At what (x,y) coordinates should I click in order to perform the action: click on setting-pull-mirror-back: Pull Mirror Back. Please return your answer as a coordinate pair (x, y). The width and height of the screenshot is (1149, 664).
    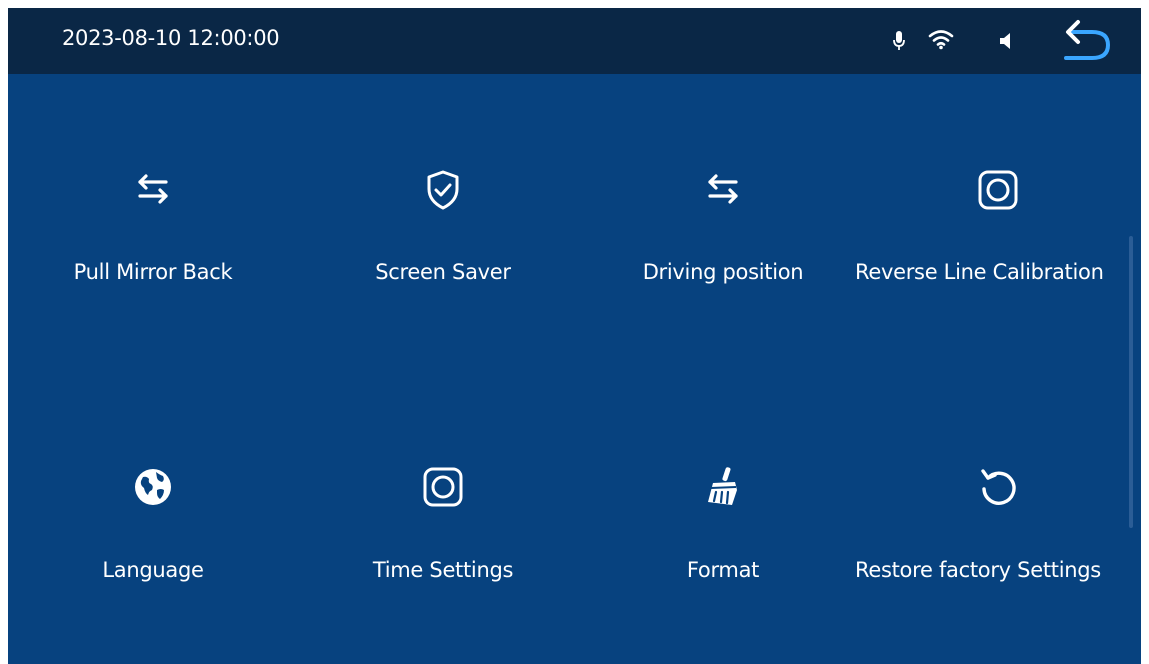
    Looking at the image, I should click on (153, 263).